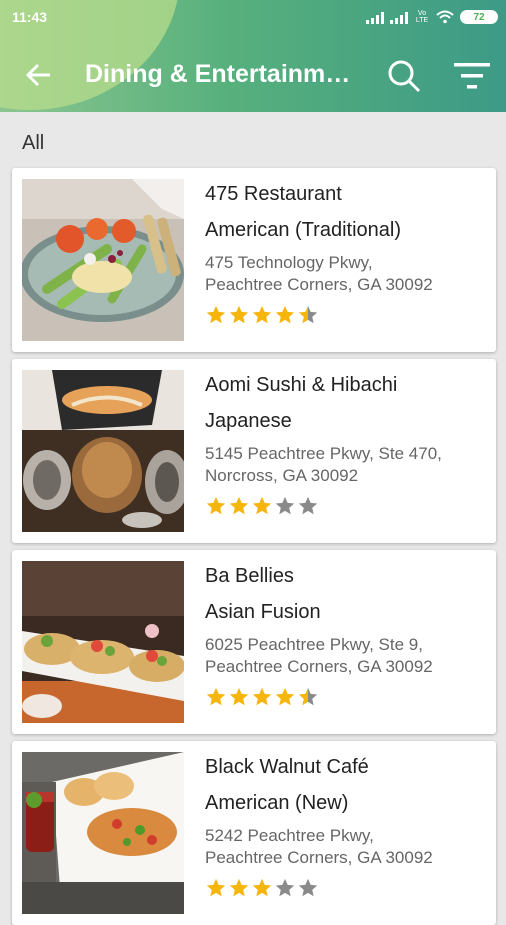 The height and width of the screenshot is (925, 506). What do you see at coordinates (404, 76) in the screenshot?
I see `search-icon` at bounding box center [404, 76].